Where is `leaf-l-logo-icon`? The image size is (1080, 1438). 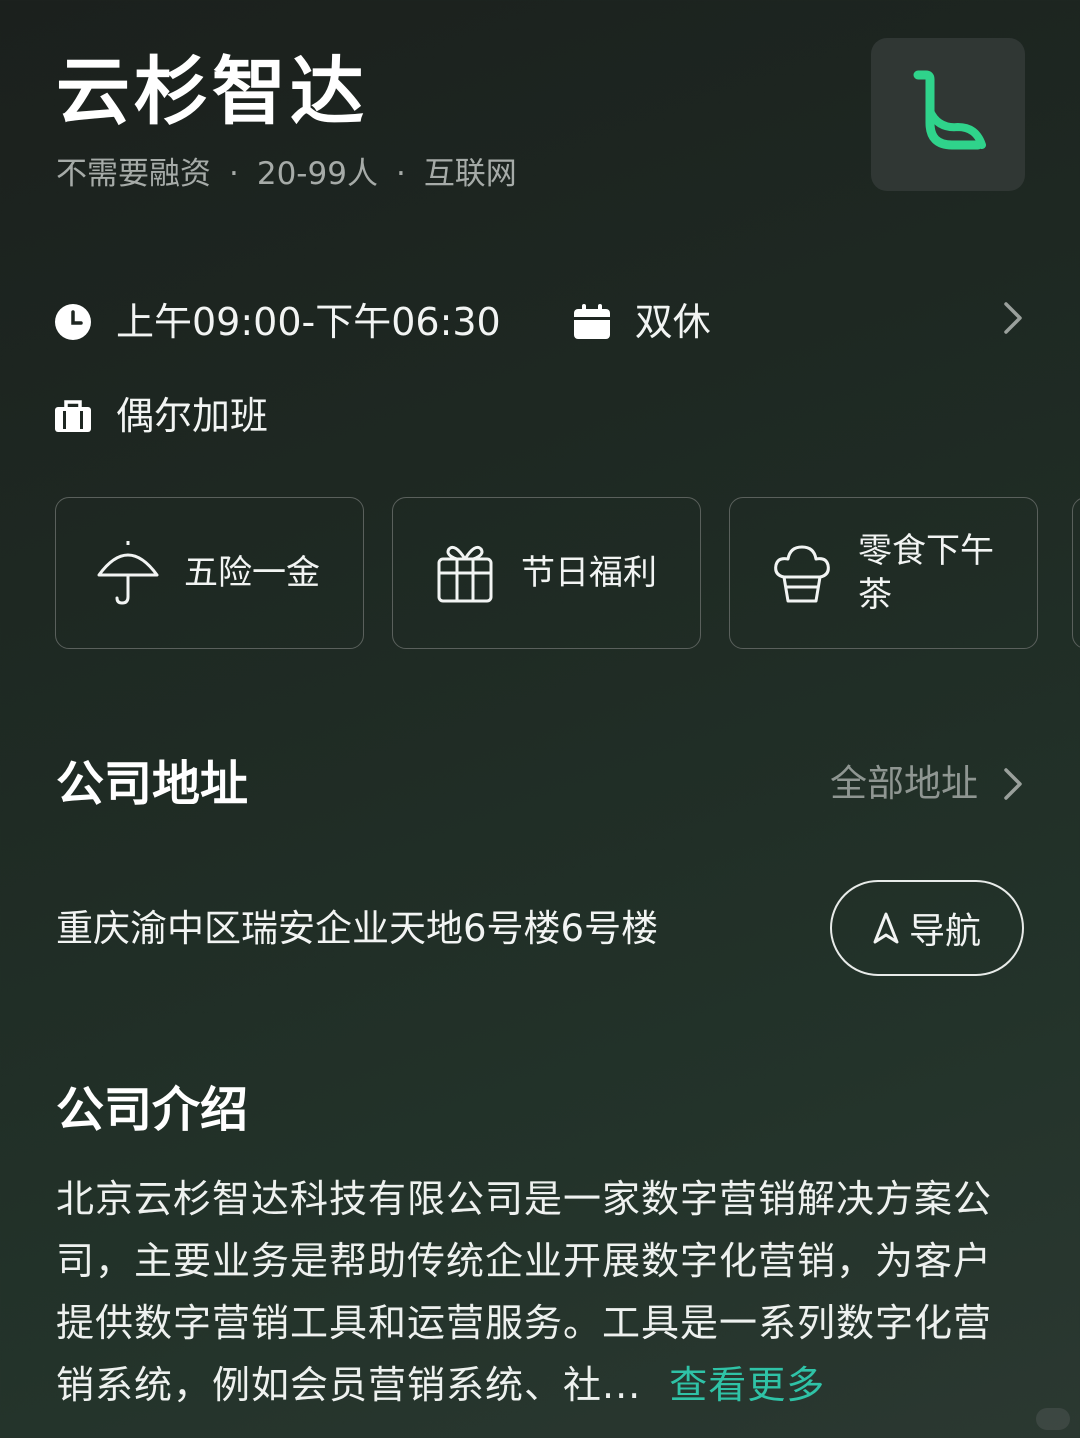 leaf-l-logo-icon is located at coordinates (949, 109).